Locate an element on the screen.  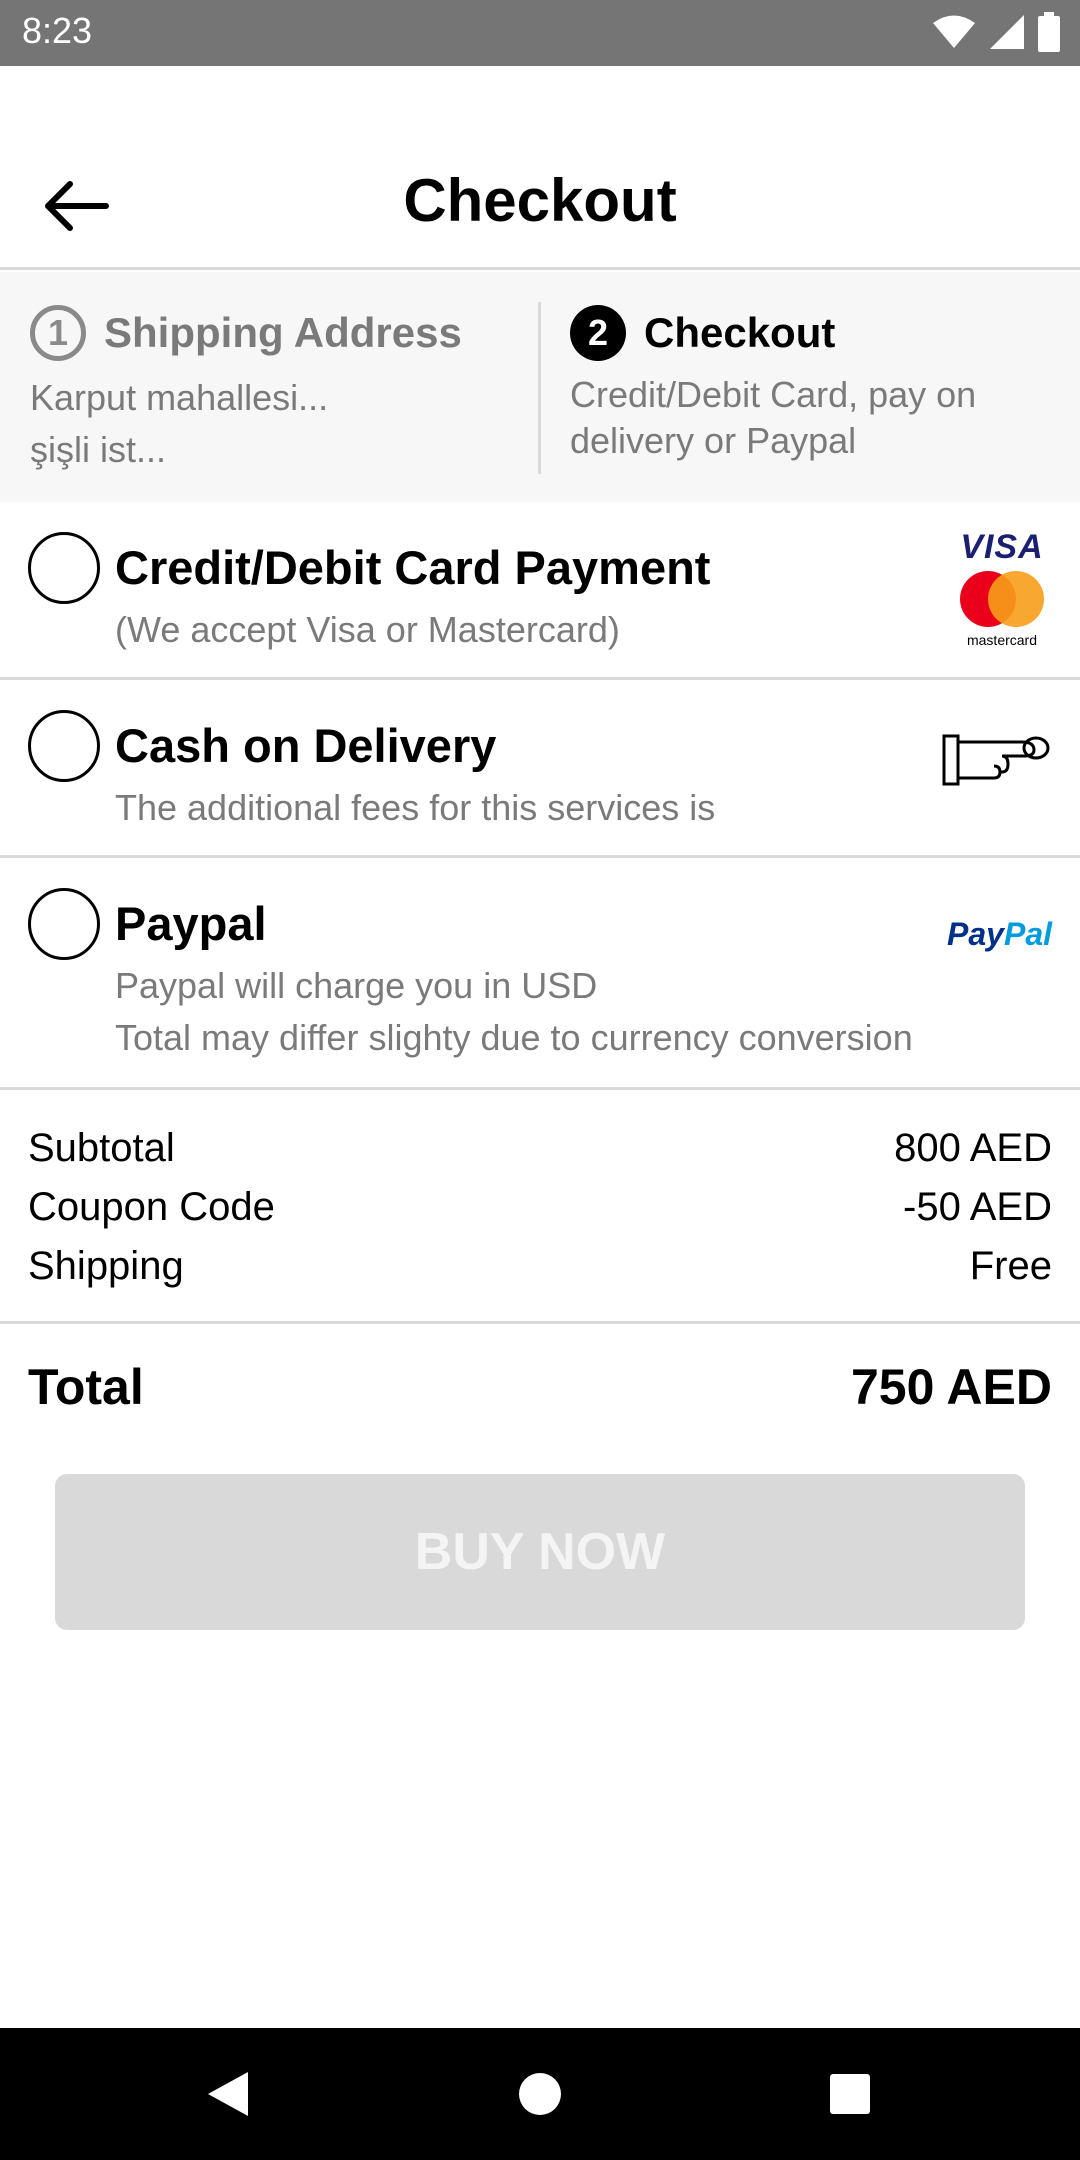
summary-label: Shipping is located at coordinates (106, 1266).